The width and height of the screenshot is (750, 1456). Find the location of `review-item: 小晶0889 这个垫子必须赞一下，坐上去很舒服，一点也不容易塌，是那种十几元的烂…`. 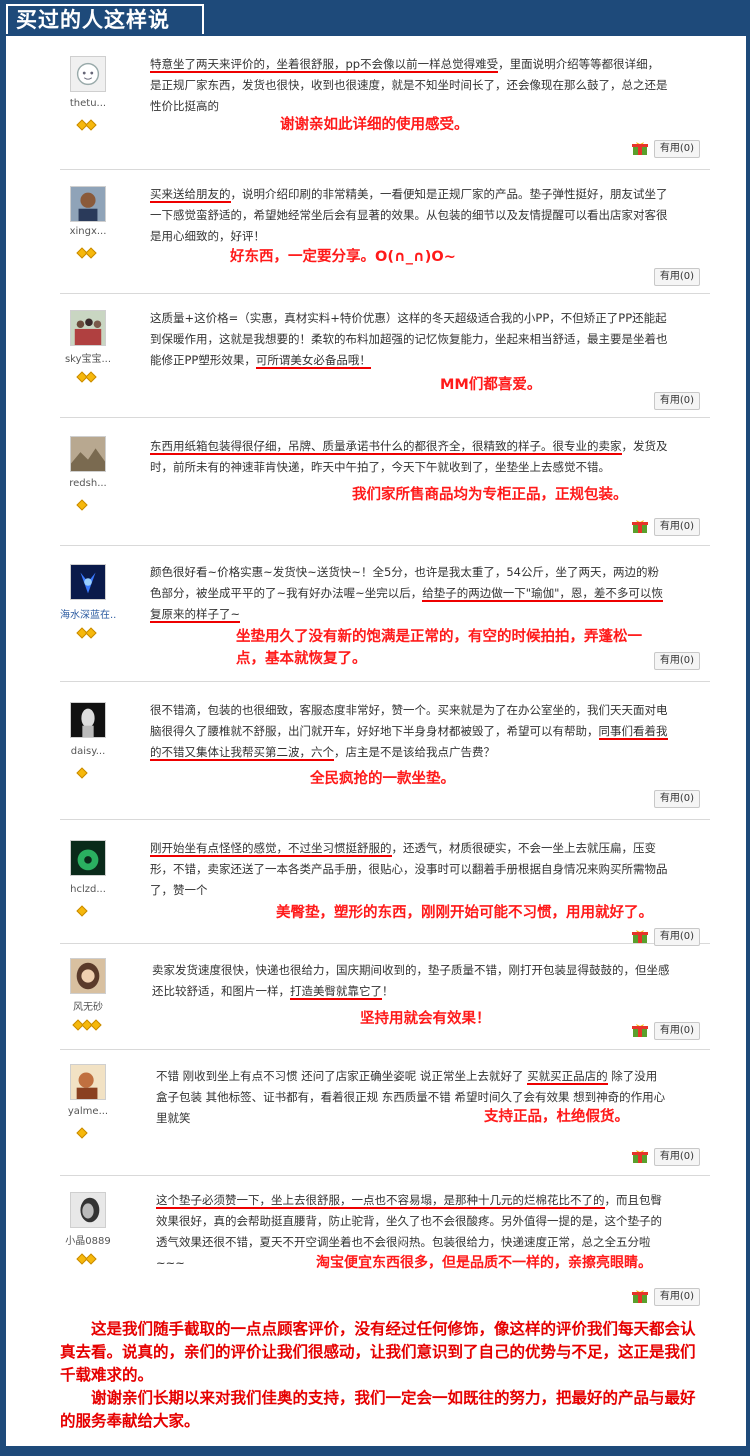

review-item: 小晶0889 这个垫子必须赞一下，坐上去很舒服，一点也不容易塌，是那种十几元的烂… is located at coordinates (385, 1245).